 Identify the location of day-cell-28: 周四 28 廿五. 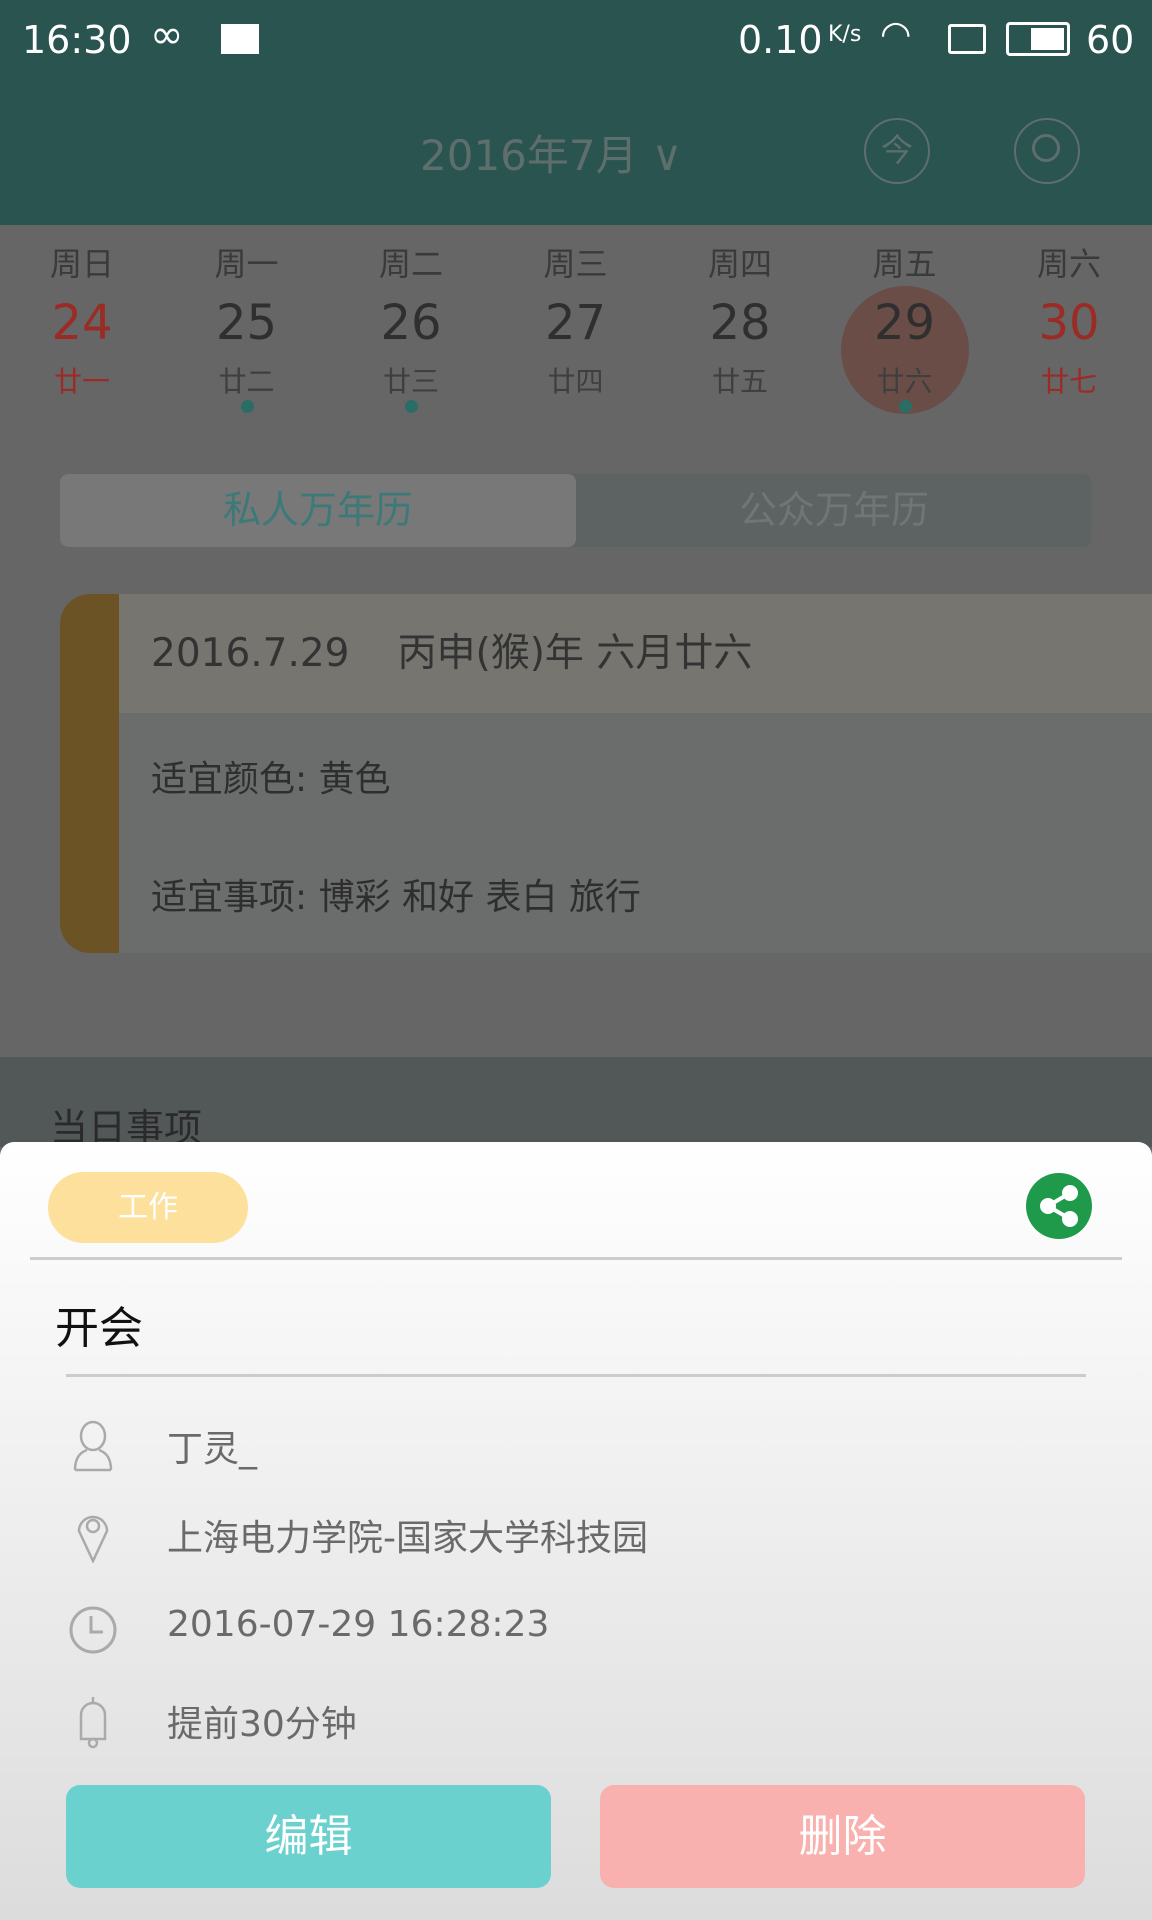
(740, 333).